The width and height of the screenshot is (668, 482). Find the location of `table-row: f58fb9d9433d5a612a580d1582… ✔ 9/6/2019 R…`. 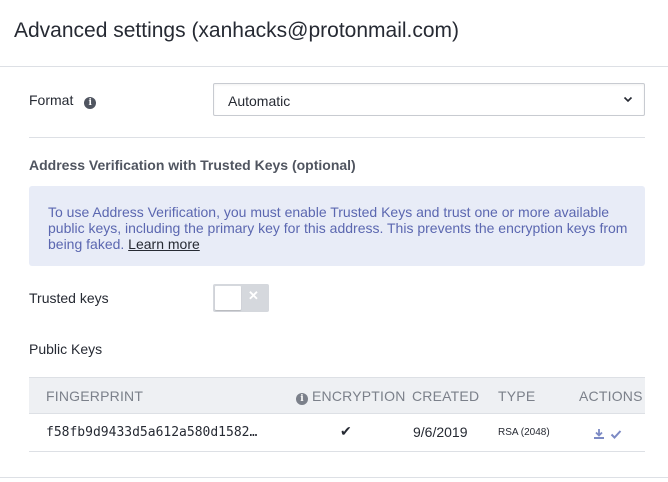

table-row: f58fb9d9433d5a612a580d1582… ✔ 9/6/2019 R… is located at coordinates (337, 433).